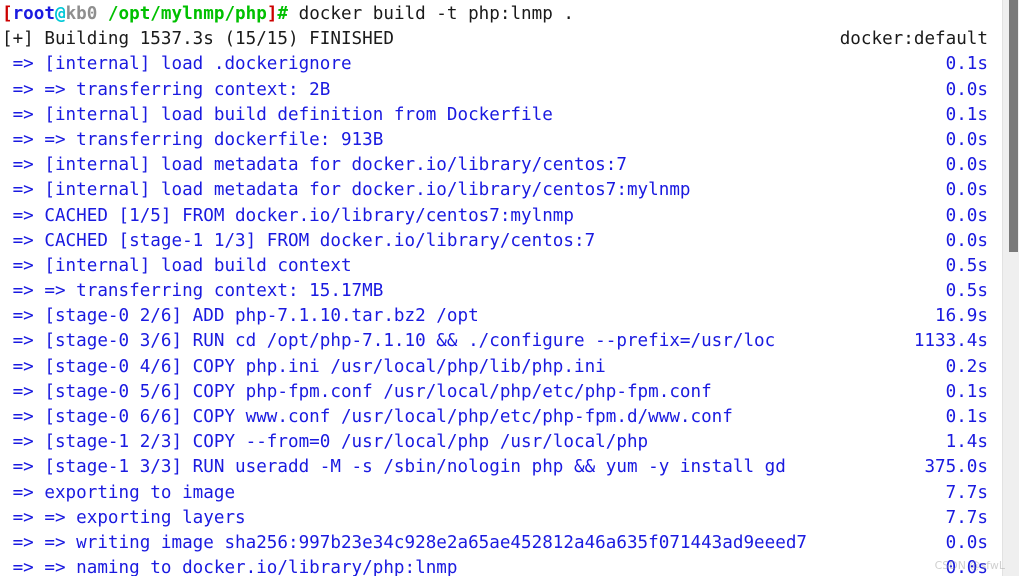  What do you see at coordinates (177, 64) in the screenshot?
I see `build-step-text: => [internal] load .dockerignore` at bounding box center [177, 64].